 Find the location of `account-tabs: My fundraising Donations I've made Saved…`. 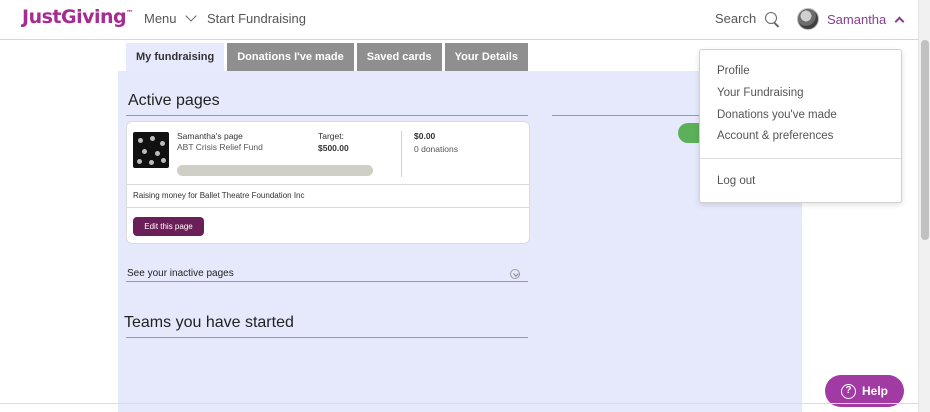

account-tabs: My fundraising Donations I've made Saved… is located at coordinates (327, 57).